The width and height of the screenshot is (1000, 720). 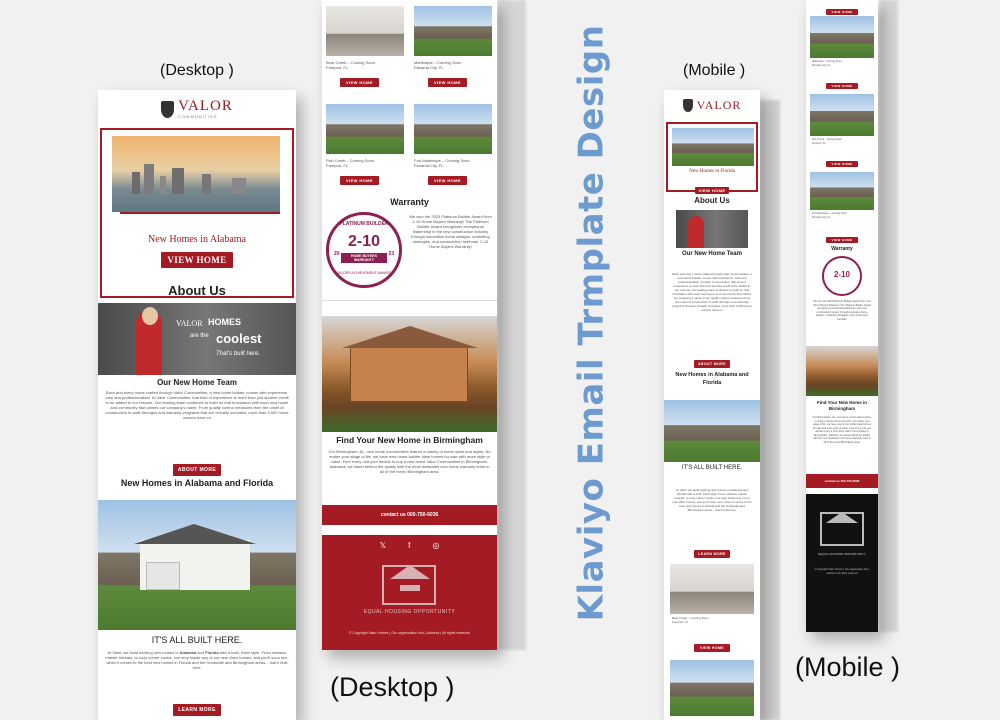 I want to click on m2-listing-3-button: VIEW HOME, so click(x=842, y=240).